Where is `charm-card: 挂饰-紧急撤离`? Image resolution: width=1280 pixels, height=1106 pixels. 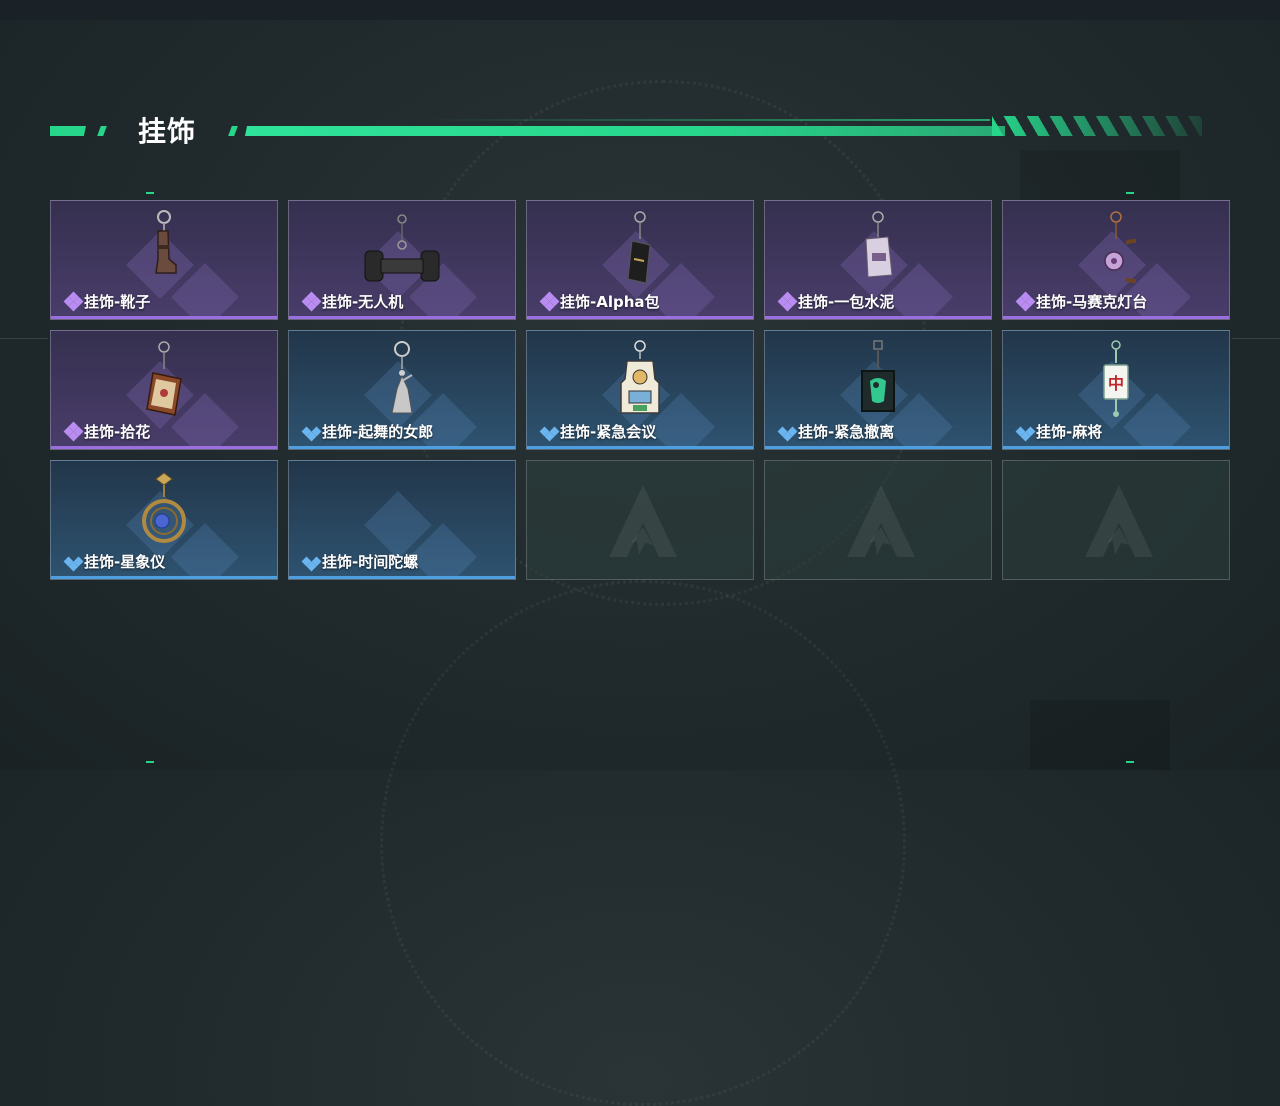 charm-card: 挂饰-紧急撤离 is located at coordinates (878, 390).